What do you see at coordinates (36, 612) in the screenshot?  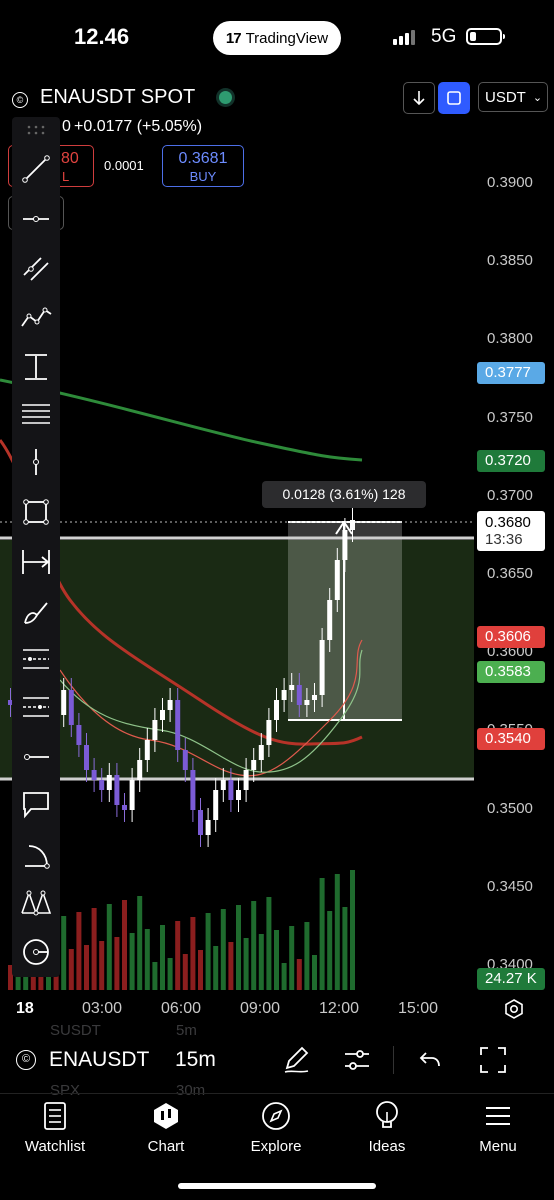 I see `brush-tool` at bounding box center [36, 612].